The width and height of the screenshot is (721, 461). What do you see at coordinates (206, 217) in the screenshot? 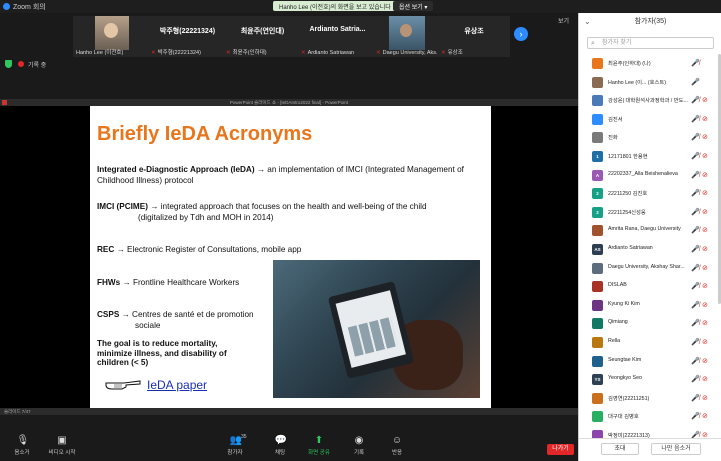
I see `item-imci-line2: (digitalized by Tdh and MOH in 2014)` at bounding box center [206, 217].